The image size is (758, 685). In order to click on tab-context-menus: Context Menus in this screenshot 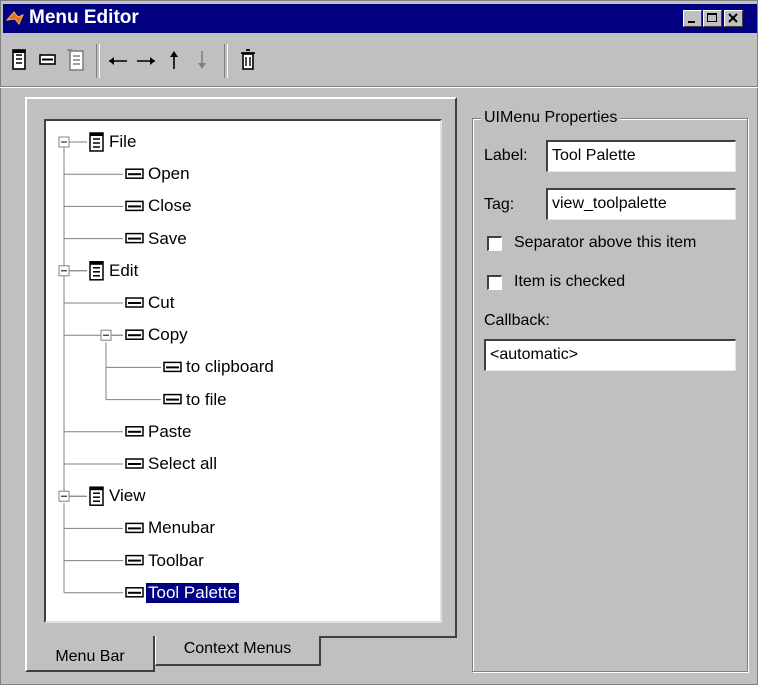, I will do `click(238, 651)`.